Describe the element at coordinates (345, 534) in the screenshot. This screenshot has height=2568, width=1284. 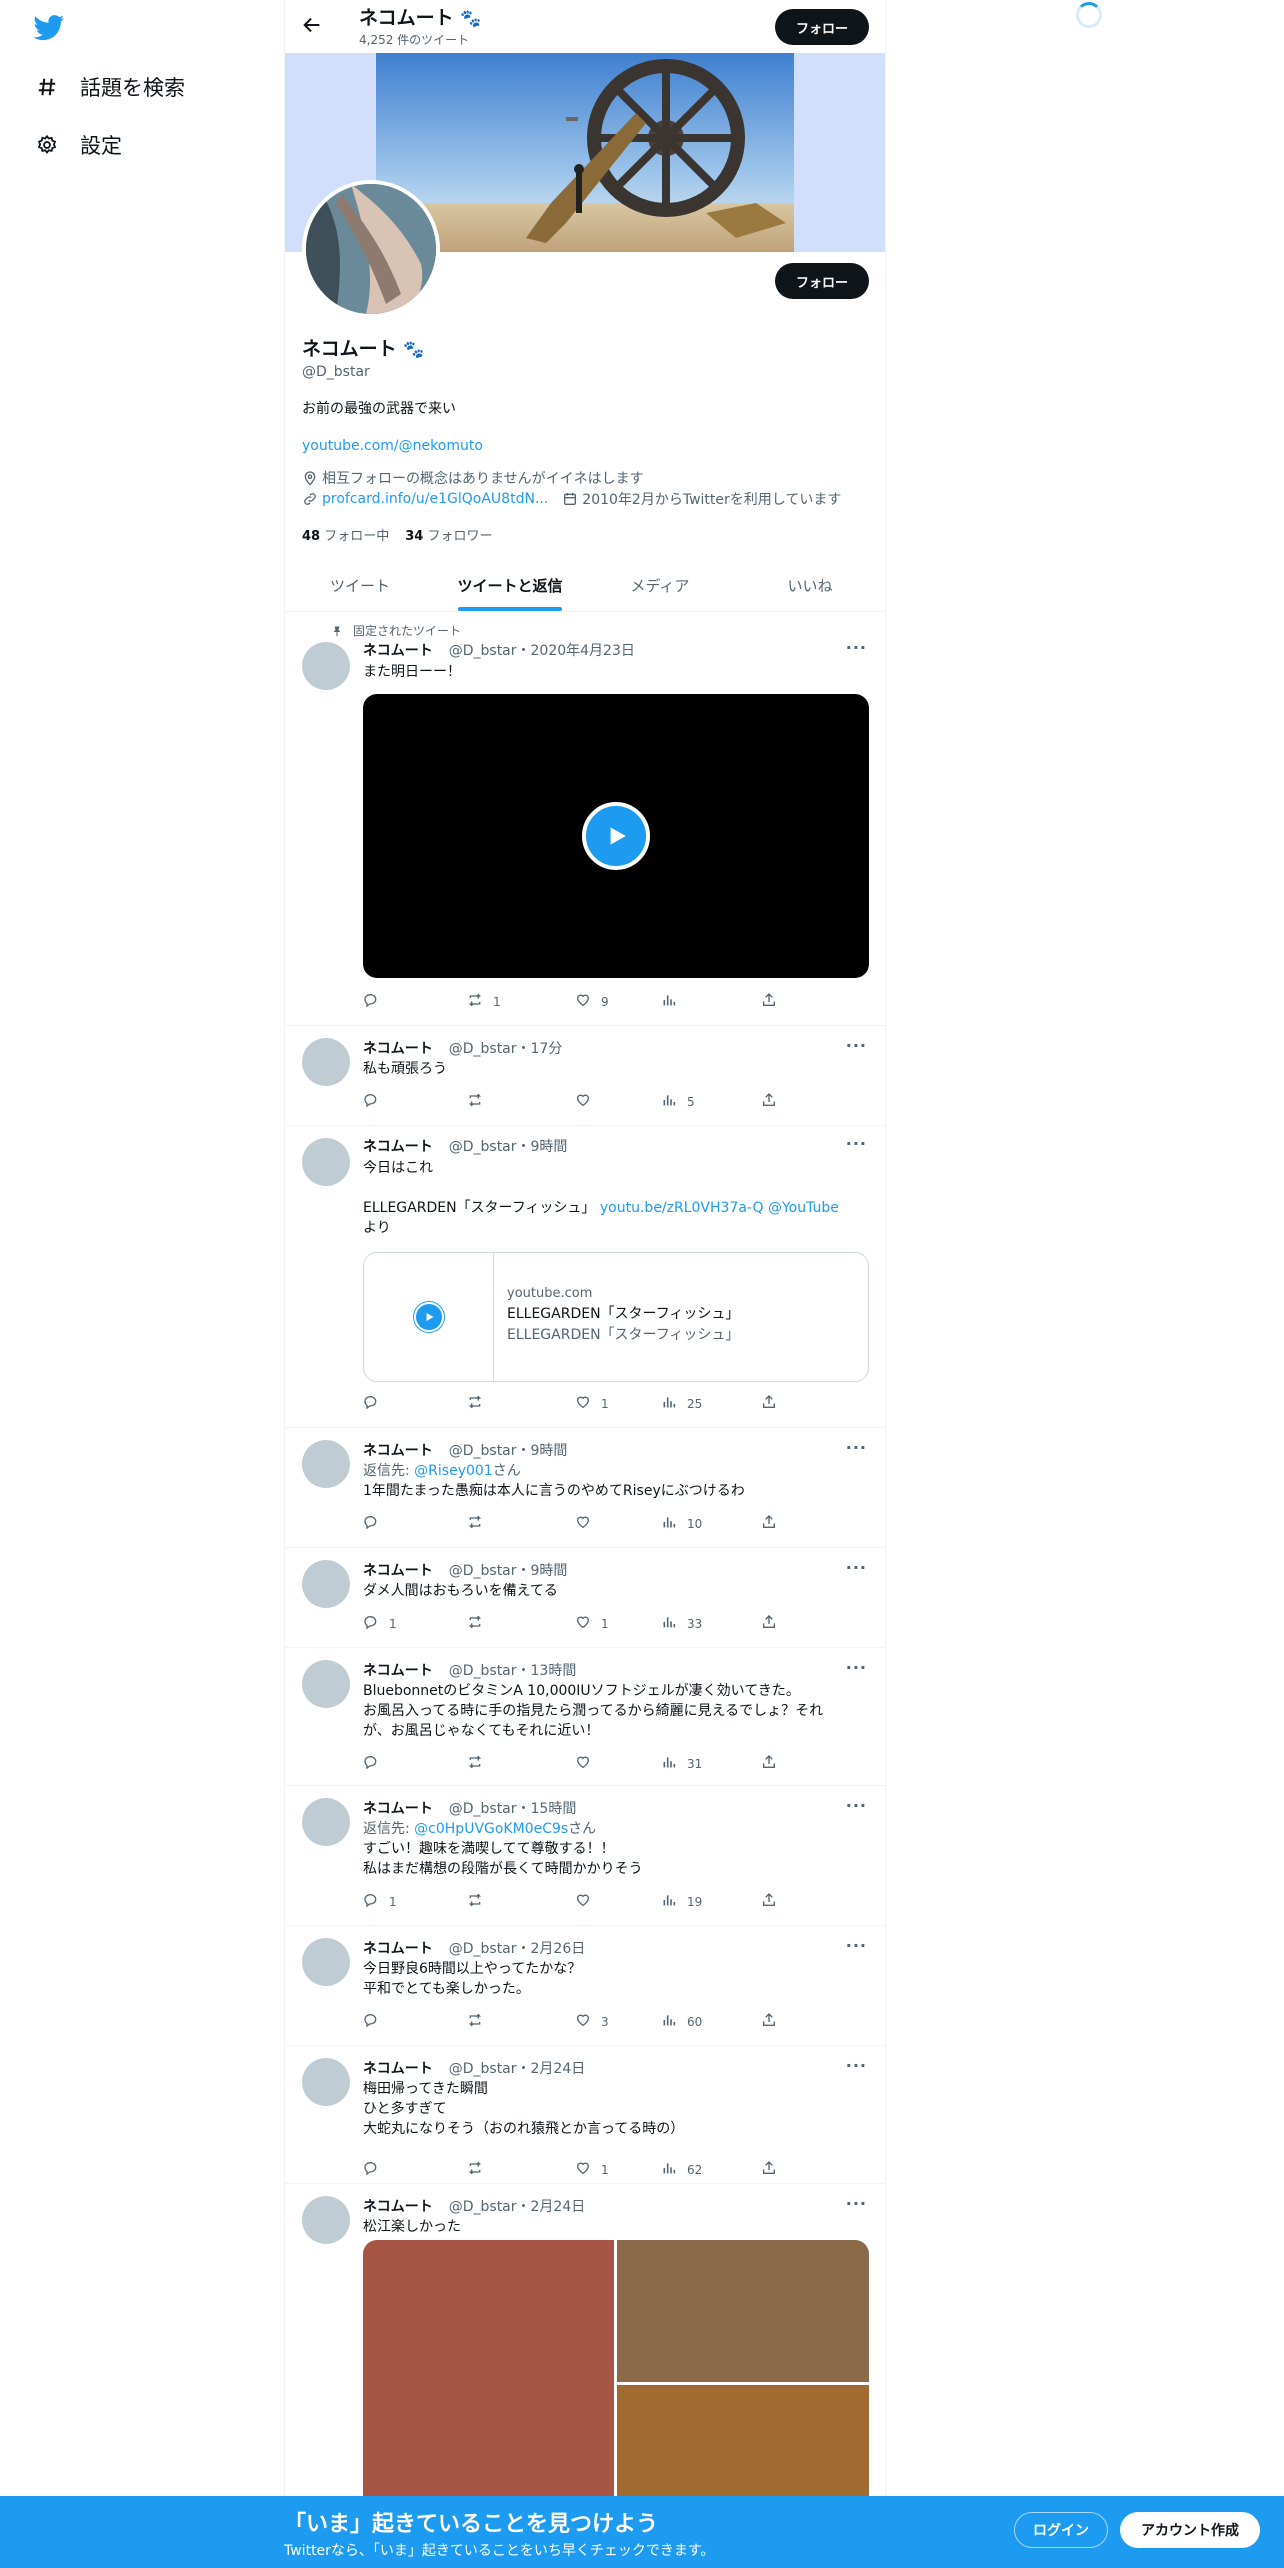
I see `following-link: 48 フォロー中` at that location.